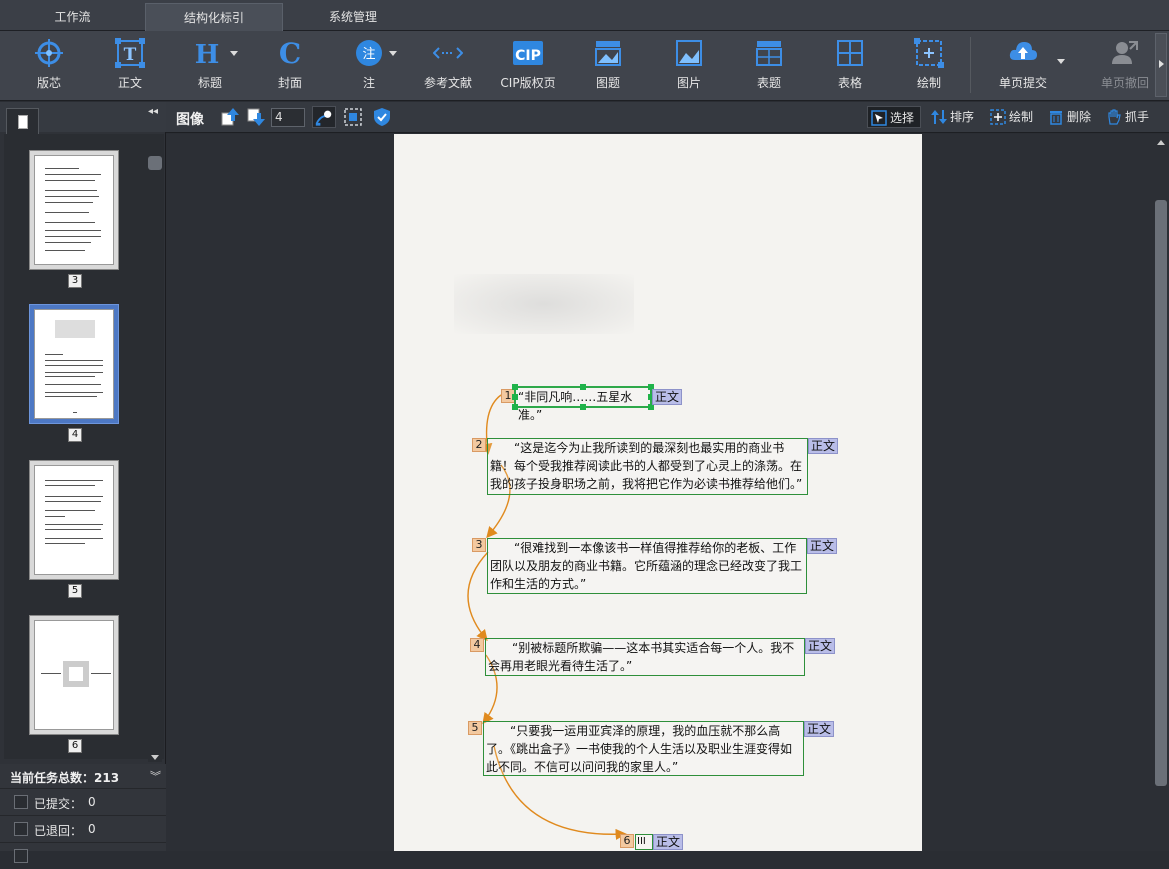  Describe the element at coordinates (627, 841) in the screenshot. I see `region-order-number: 6` at that location.